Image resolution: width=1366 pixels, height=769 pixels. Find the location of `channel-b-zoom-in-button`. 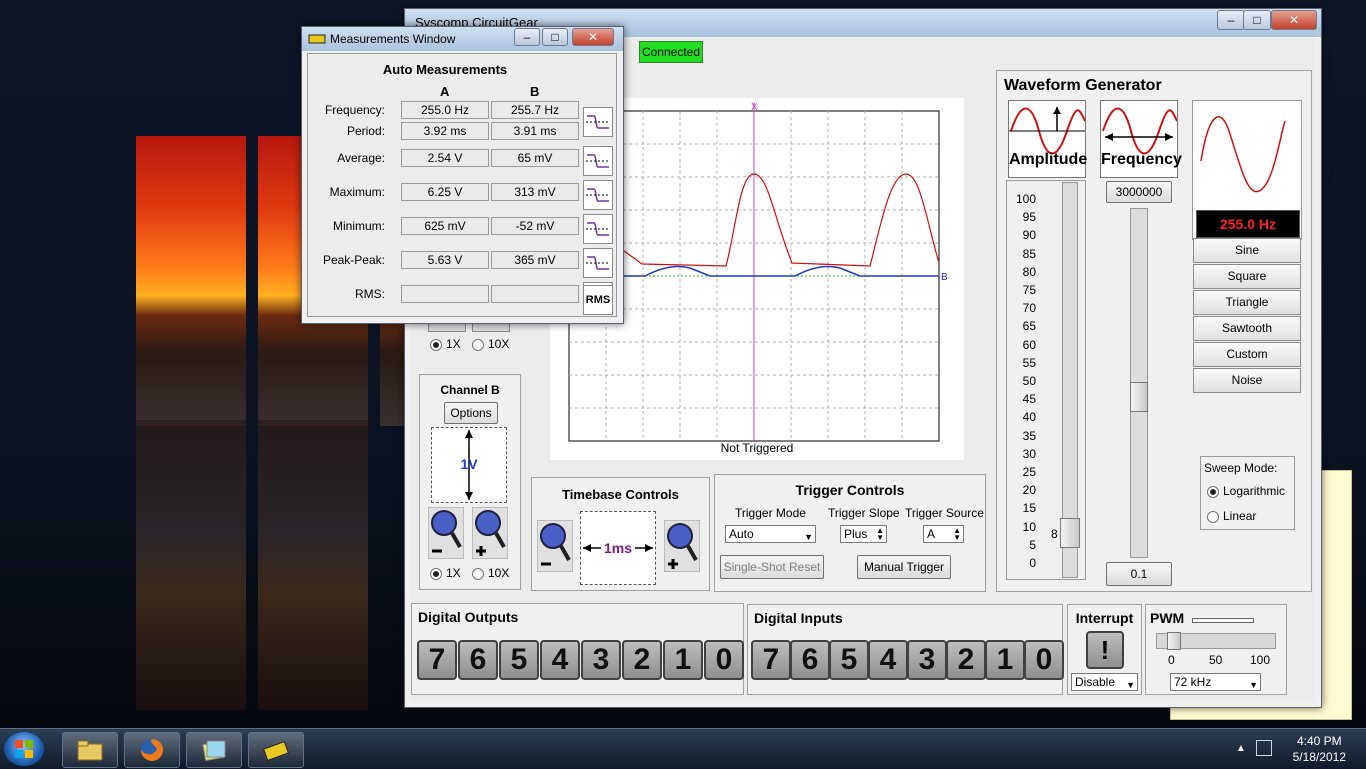

channel-b-zoom-in-button is located at coordinates (490, 533).